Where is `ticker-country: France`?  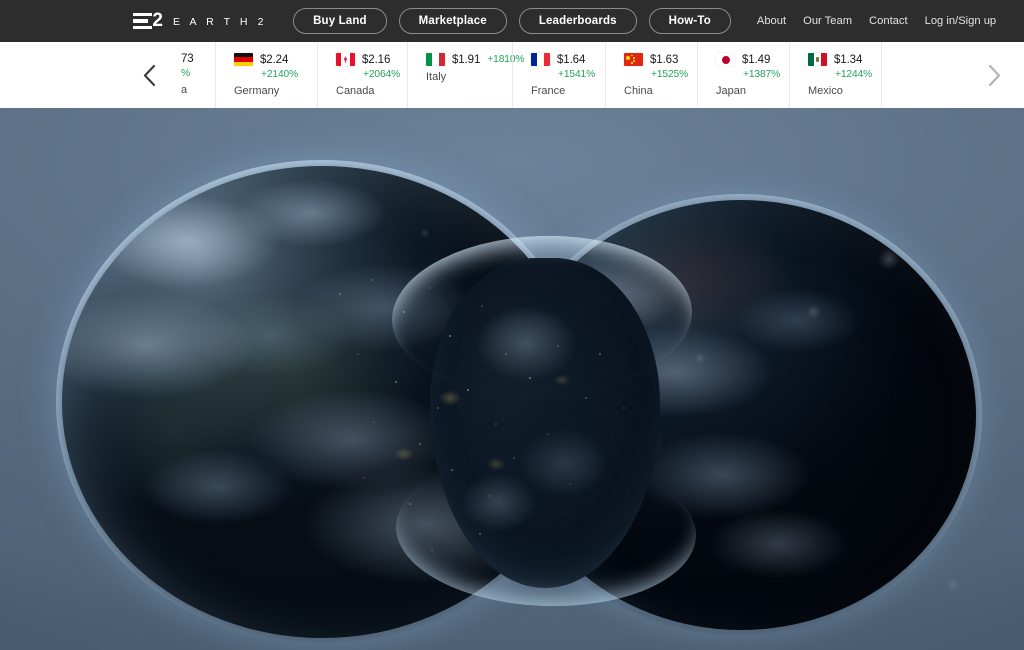 ticker-country: France is located at coordinates (548, 91).